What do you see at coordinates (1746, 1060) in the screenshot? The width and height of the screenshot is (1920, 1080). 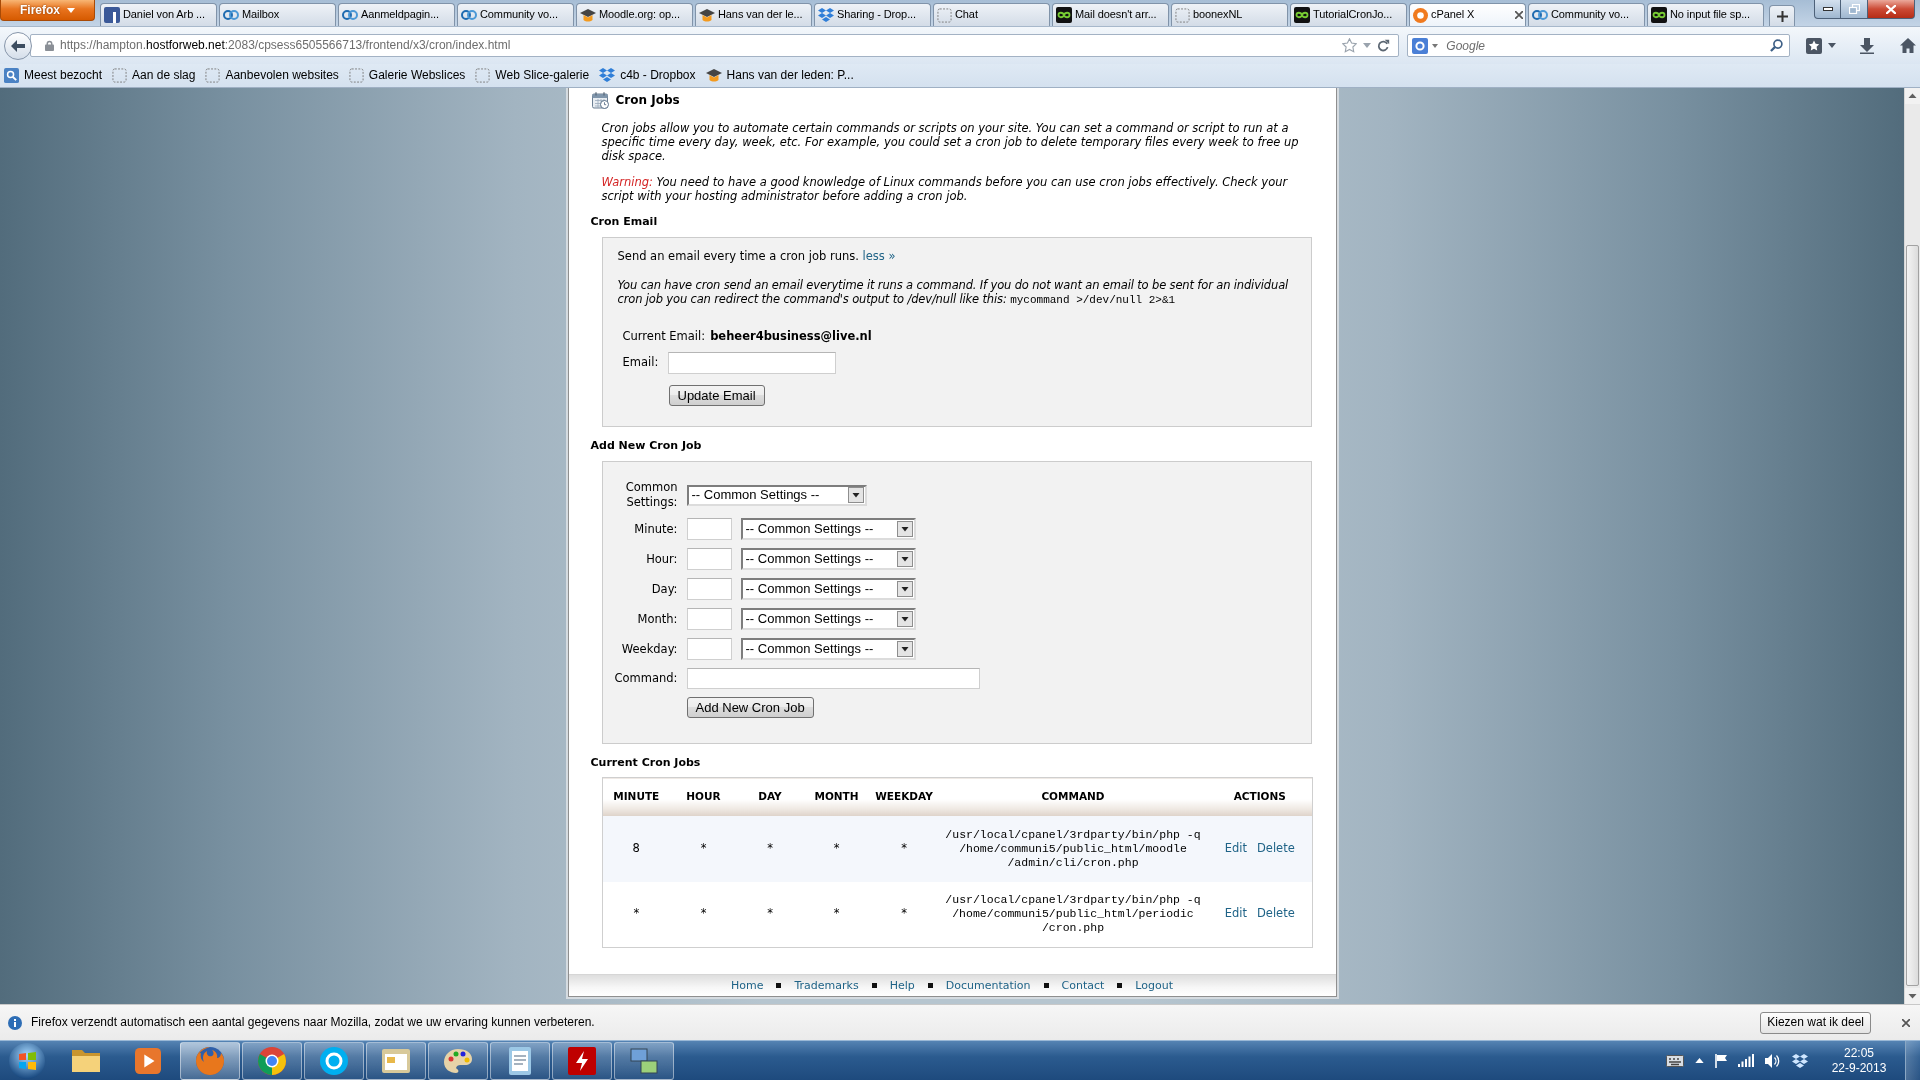 I see `signal-bars-icon` at bounding box center [1746, 1060].